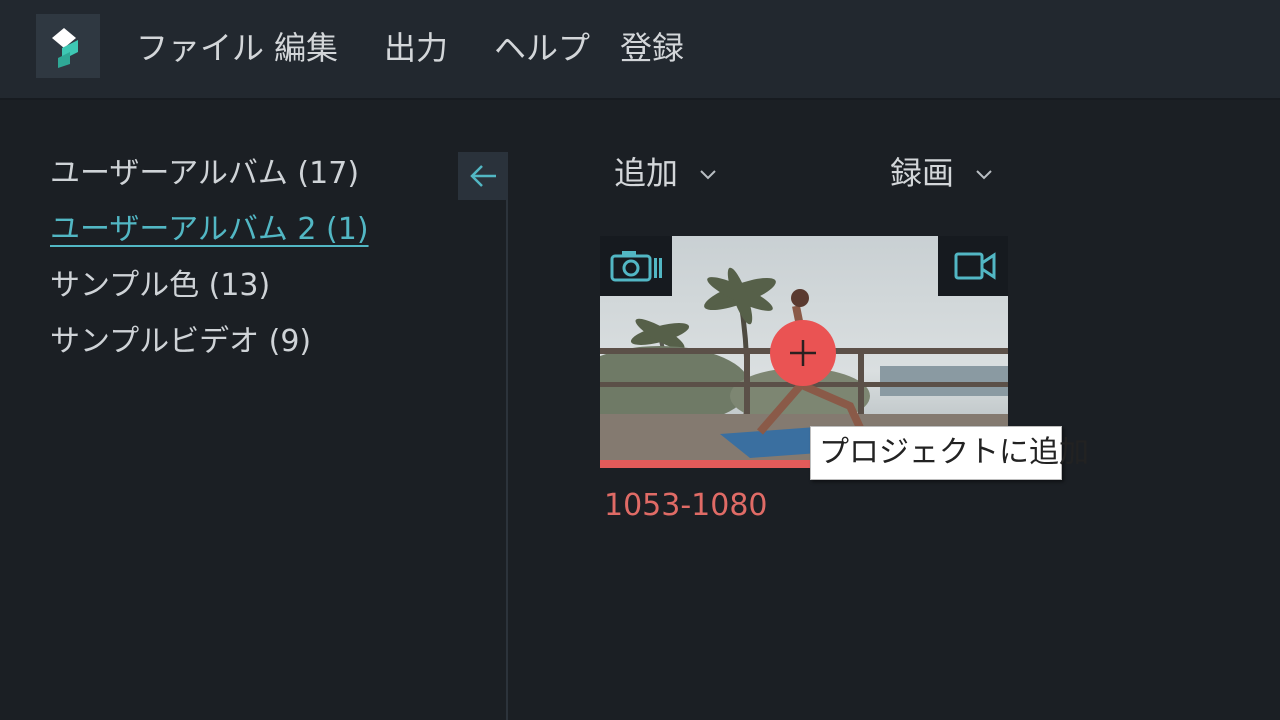  Describe the element at coordinates (160, 286) in the screenshot. I see `album-sample-colors: サンプル色 (13)` at that location.